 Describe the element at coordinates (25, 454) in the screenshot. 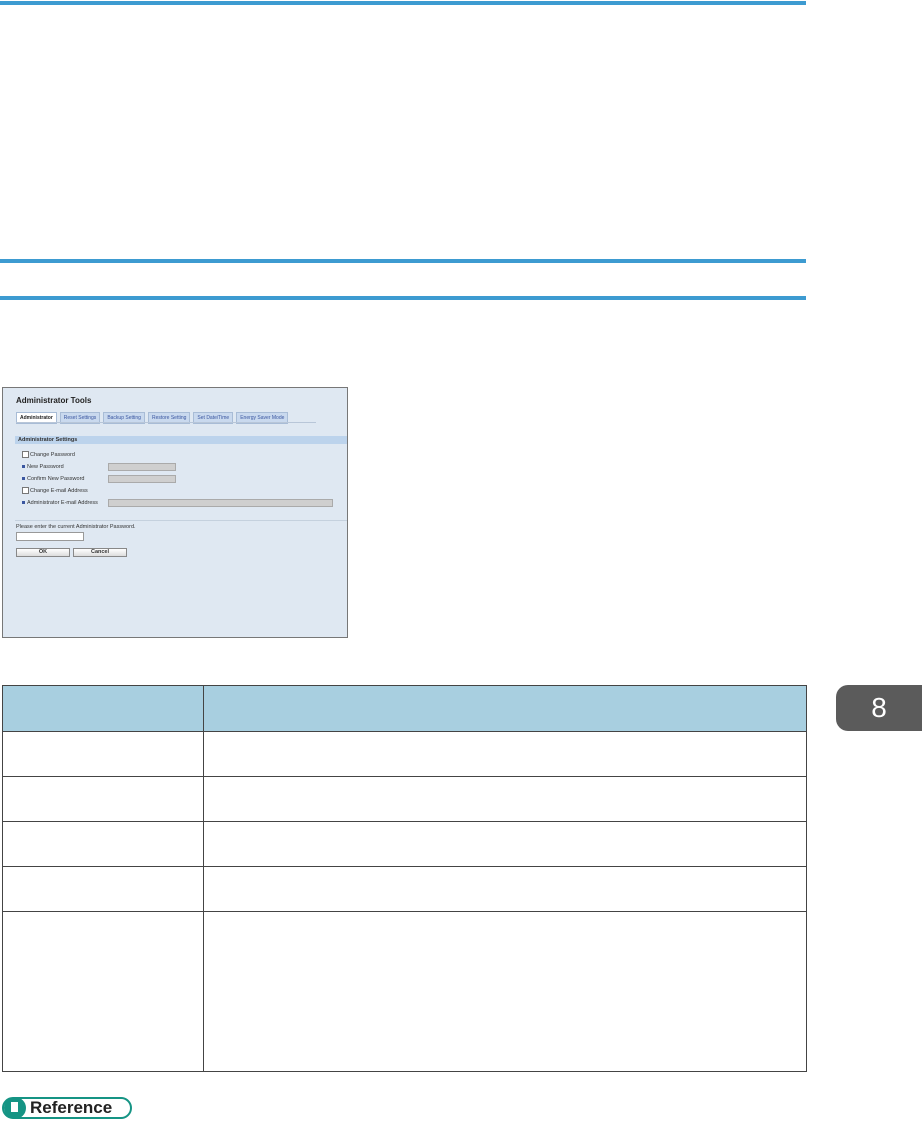

I see `change-password-checkbox` at that location.